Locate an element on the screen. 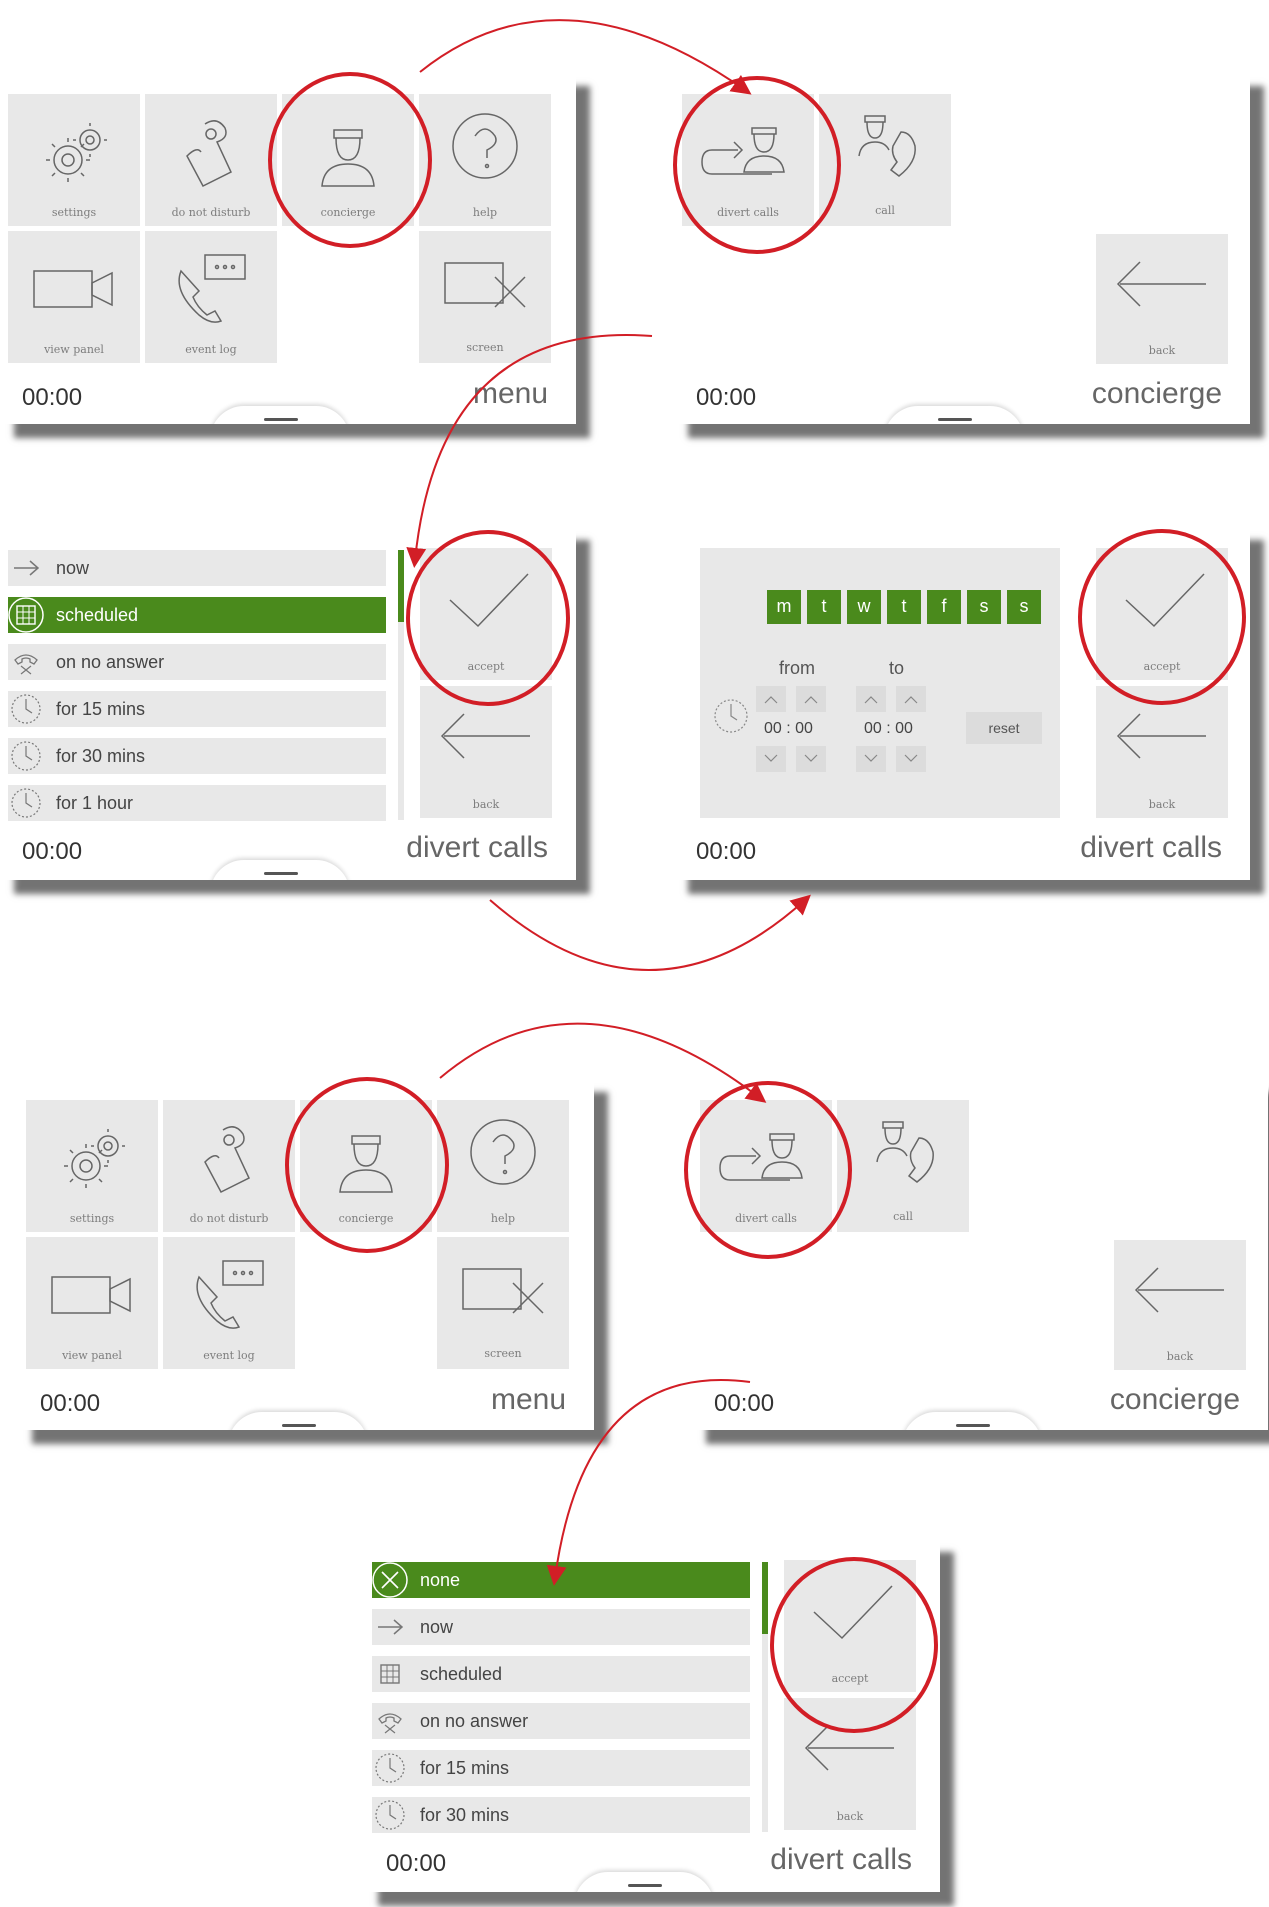 The height and width of the screenshot is (1907, 1269). list-item: none is located at coordinates (561, 1580).